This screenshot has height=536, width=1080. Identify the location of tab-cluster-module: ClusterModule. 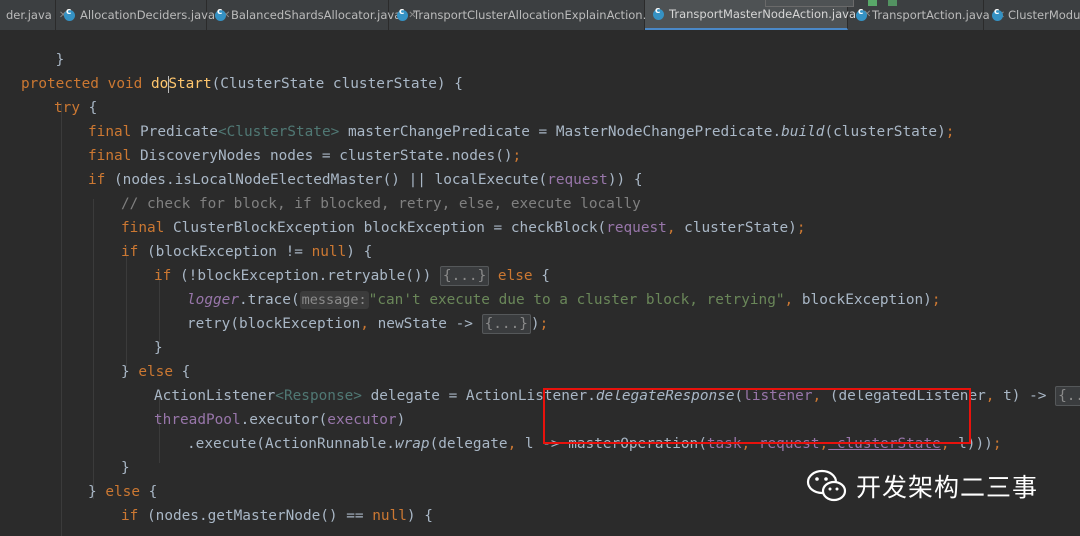
(1032, 15).